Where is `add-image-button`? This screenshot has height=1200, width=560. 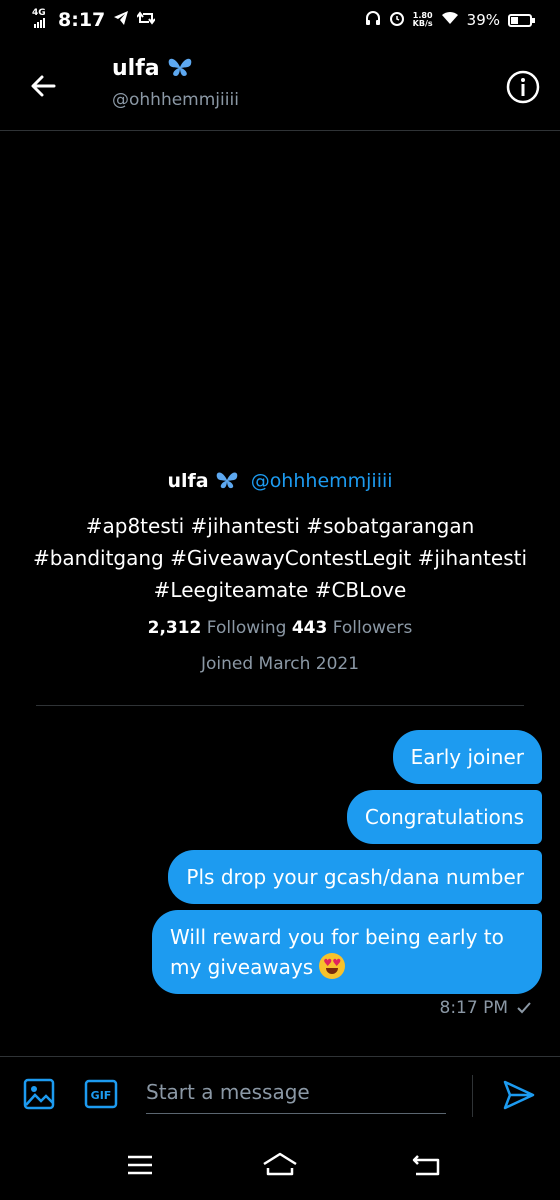 add-image-button is located at coordinates (39, 1094).